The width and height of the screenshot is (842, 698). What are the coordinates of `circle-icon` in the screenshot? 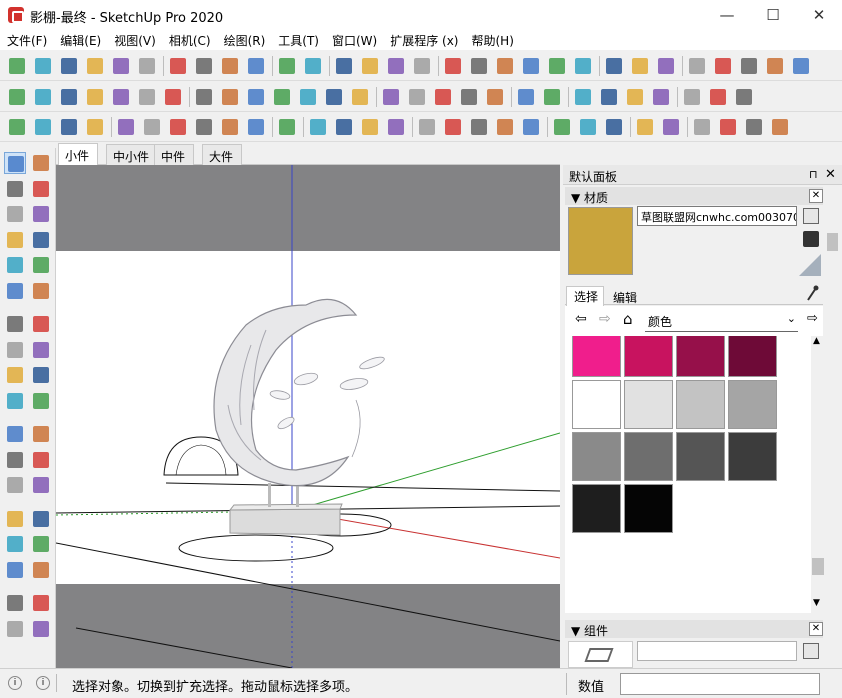 It's located at (15, 265).